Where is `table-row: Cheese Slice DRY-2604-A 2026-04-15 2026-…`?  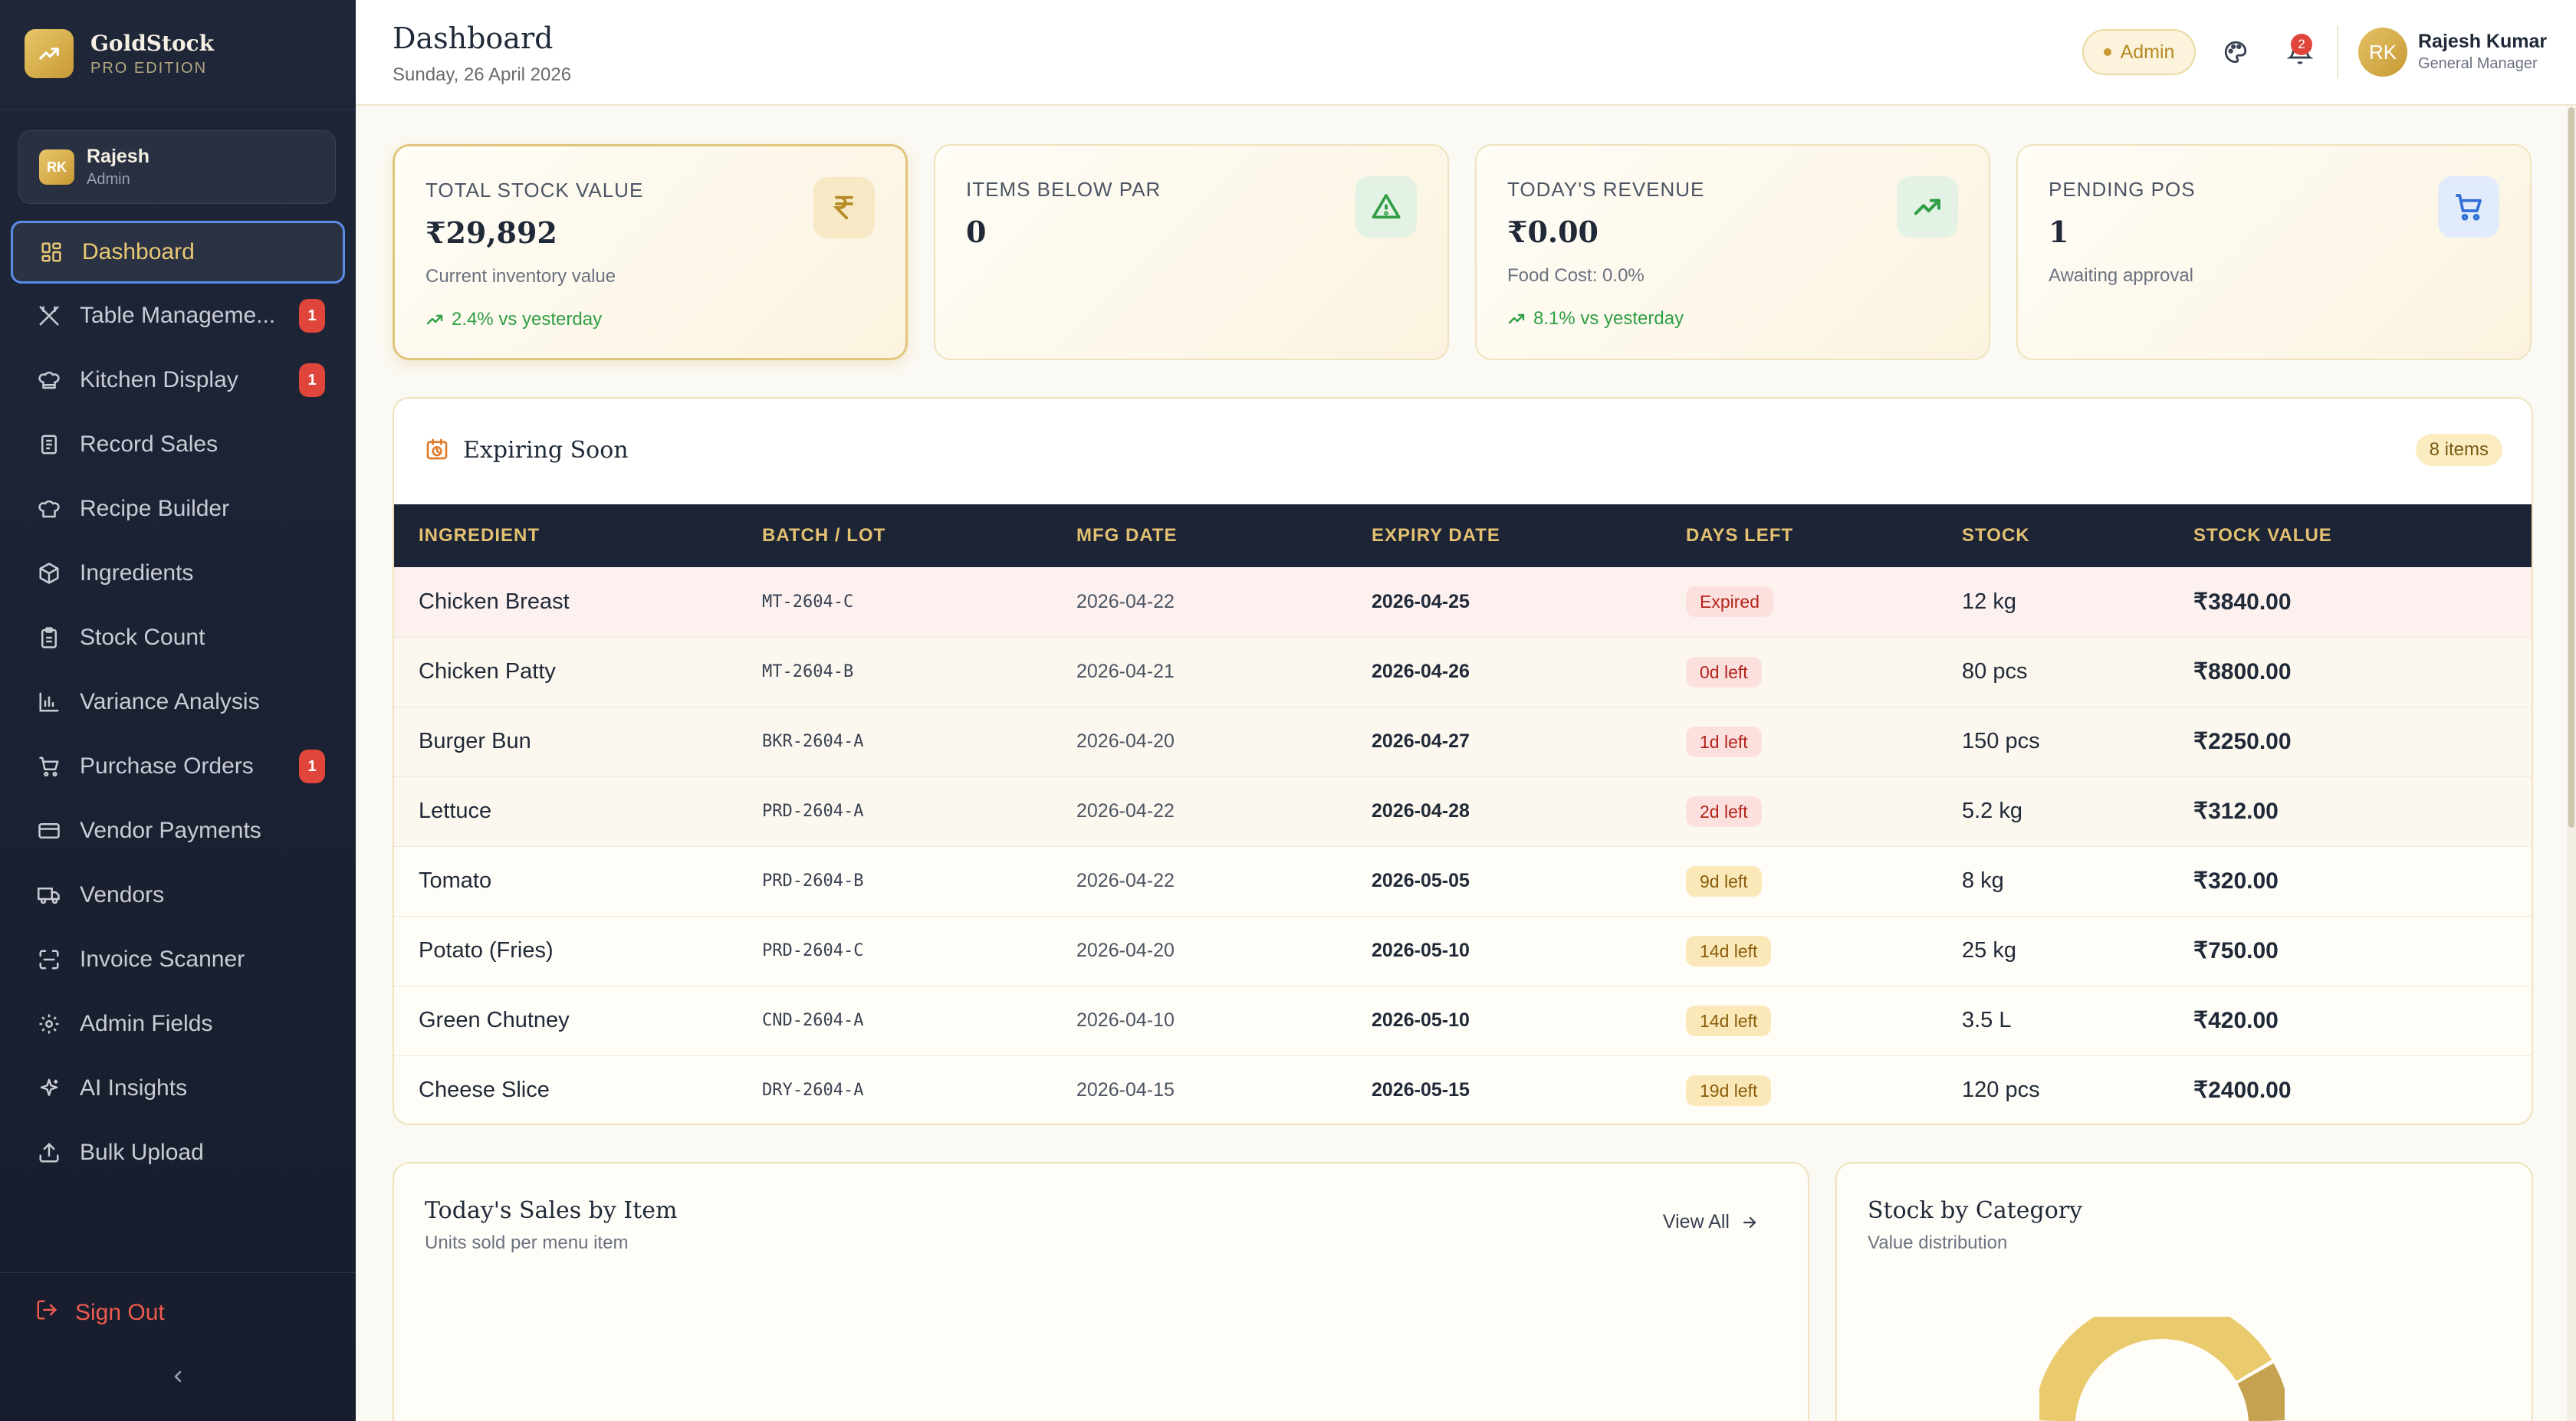 table-row: Cheese Slice DRY-2604-A 2026-04-15 2026-… is located at coordinates (1463, 1089).